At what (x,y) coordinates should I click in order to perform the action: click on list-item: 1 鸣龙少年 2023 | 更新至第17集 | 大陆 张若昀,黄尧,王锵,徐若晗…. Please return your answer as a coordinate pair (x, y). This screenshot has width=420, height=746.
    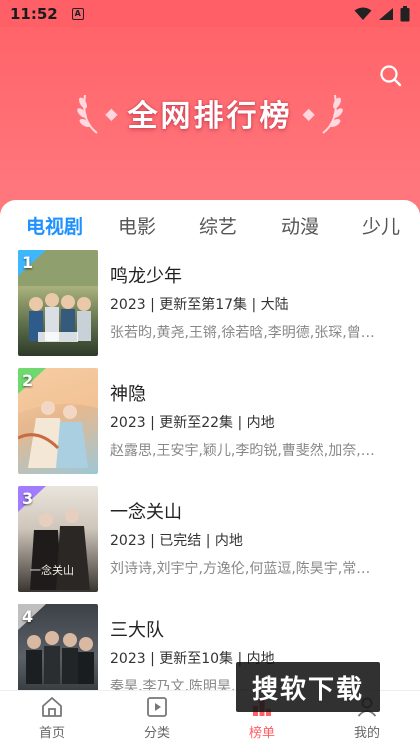
    Looking at the image, I should click on (218, 303).